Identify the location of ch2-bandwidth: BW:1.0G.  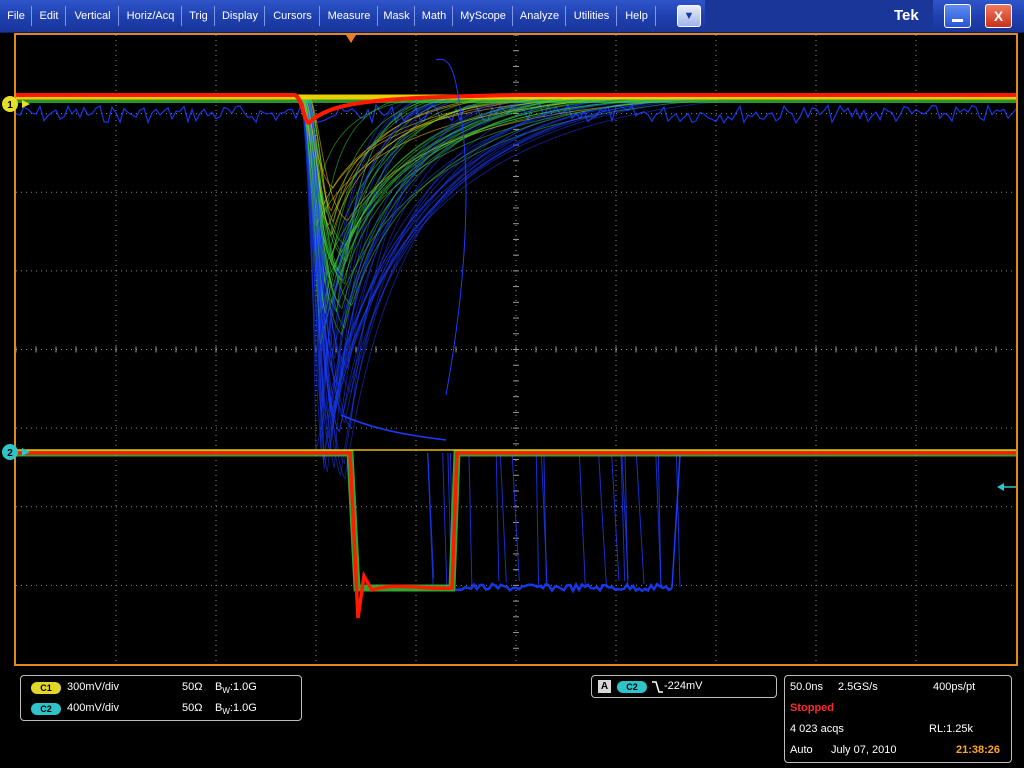
(236, 709).